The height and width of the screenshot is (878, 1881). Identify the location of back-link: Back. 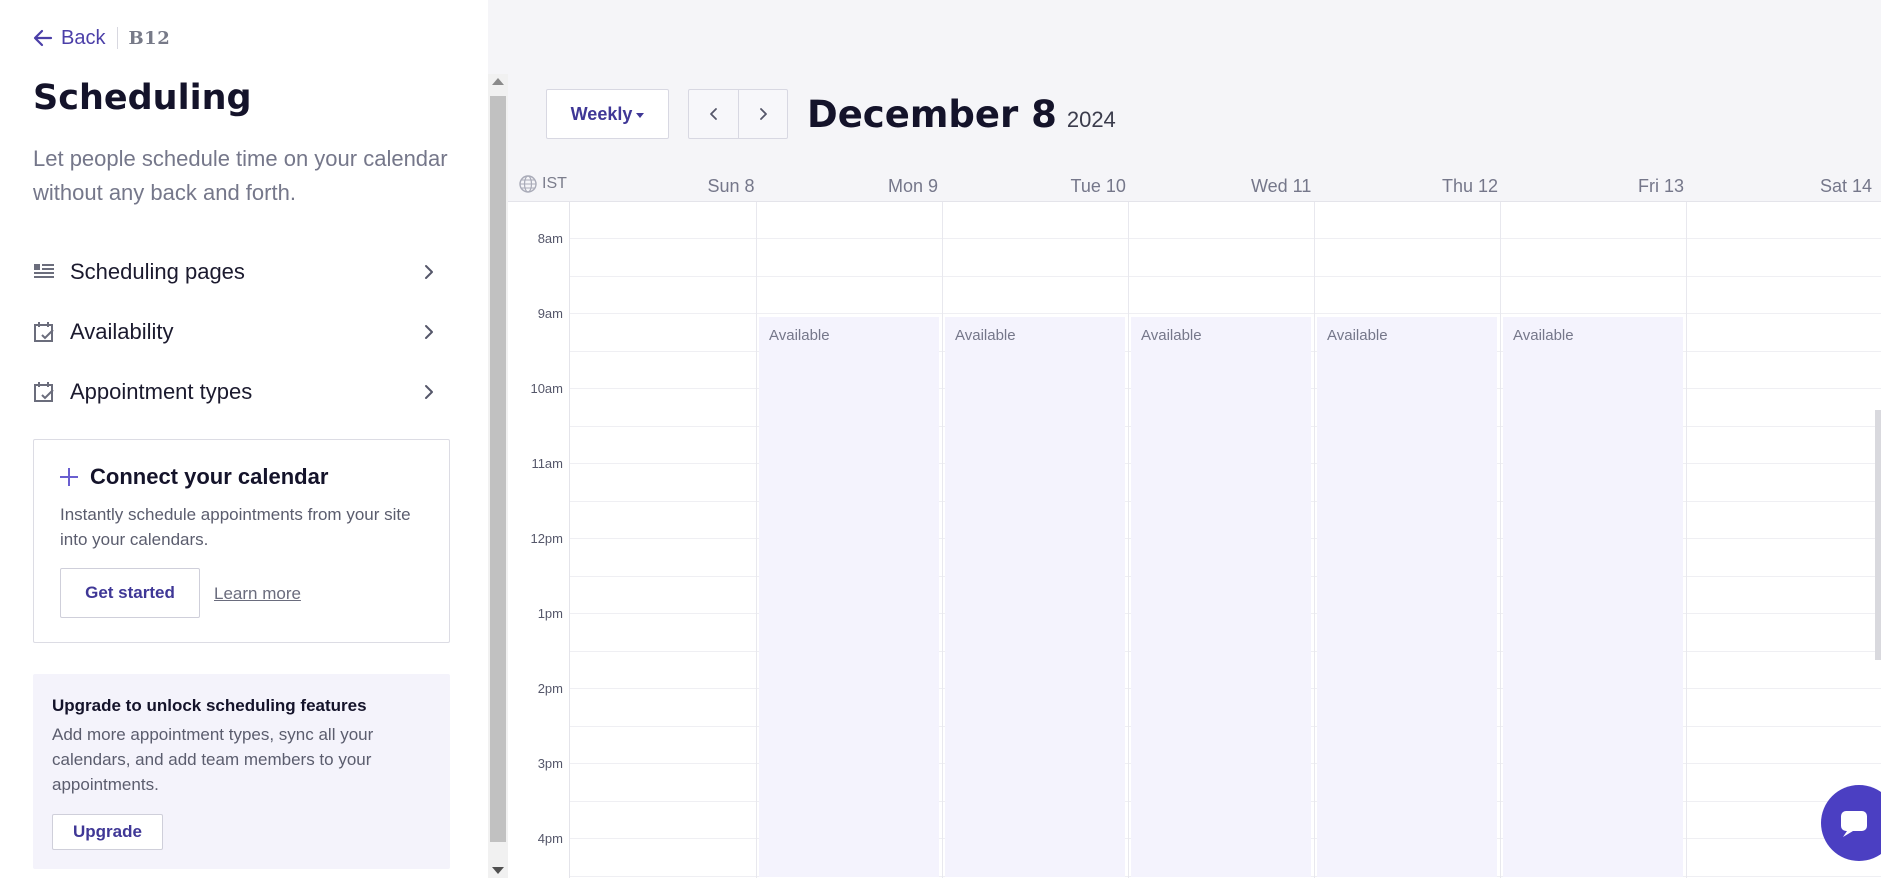
(69, 38).